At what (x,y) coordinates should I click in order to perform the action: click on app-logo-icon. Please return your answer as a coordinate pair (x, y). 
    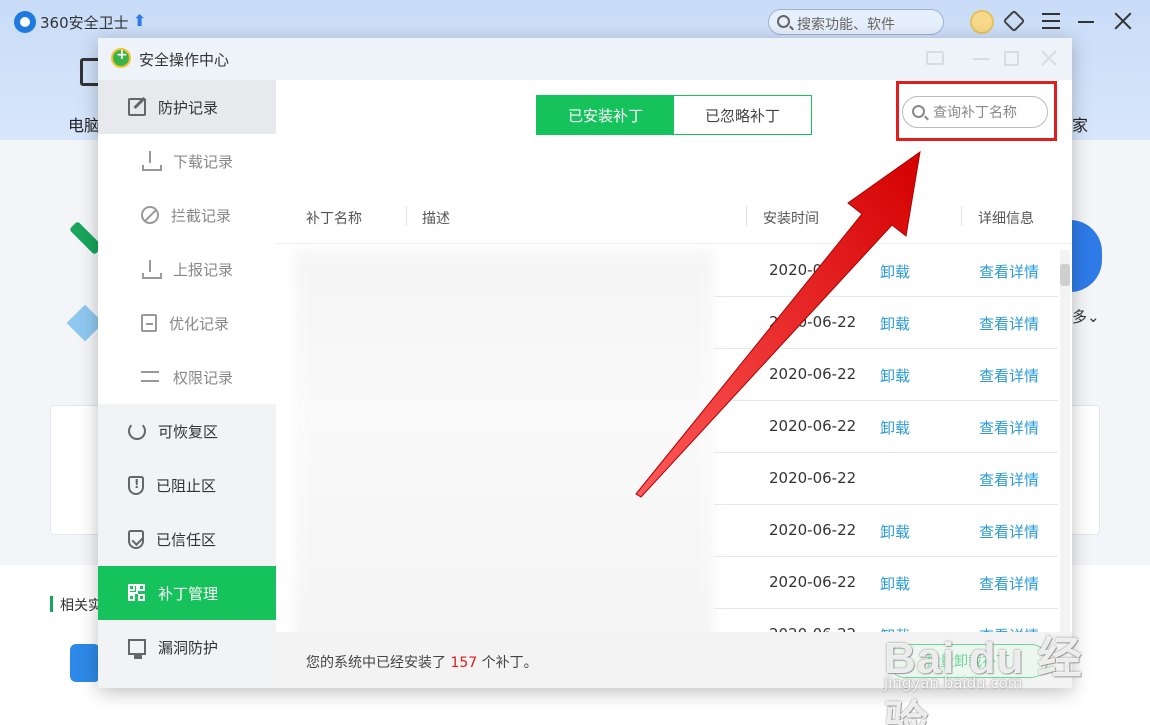
    Looking at the image, I should click on (25, 22).